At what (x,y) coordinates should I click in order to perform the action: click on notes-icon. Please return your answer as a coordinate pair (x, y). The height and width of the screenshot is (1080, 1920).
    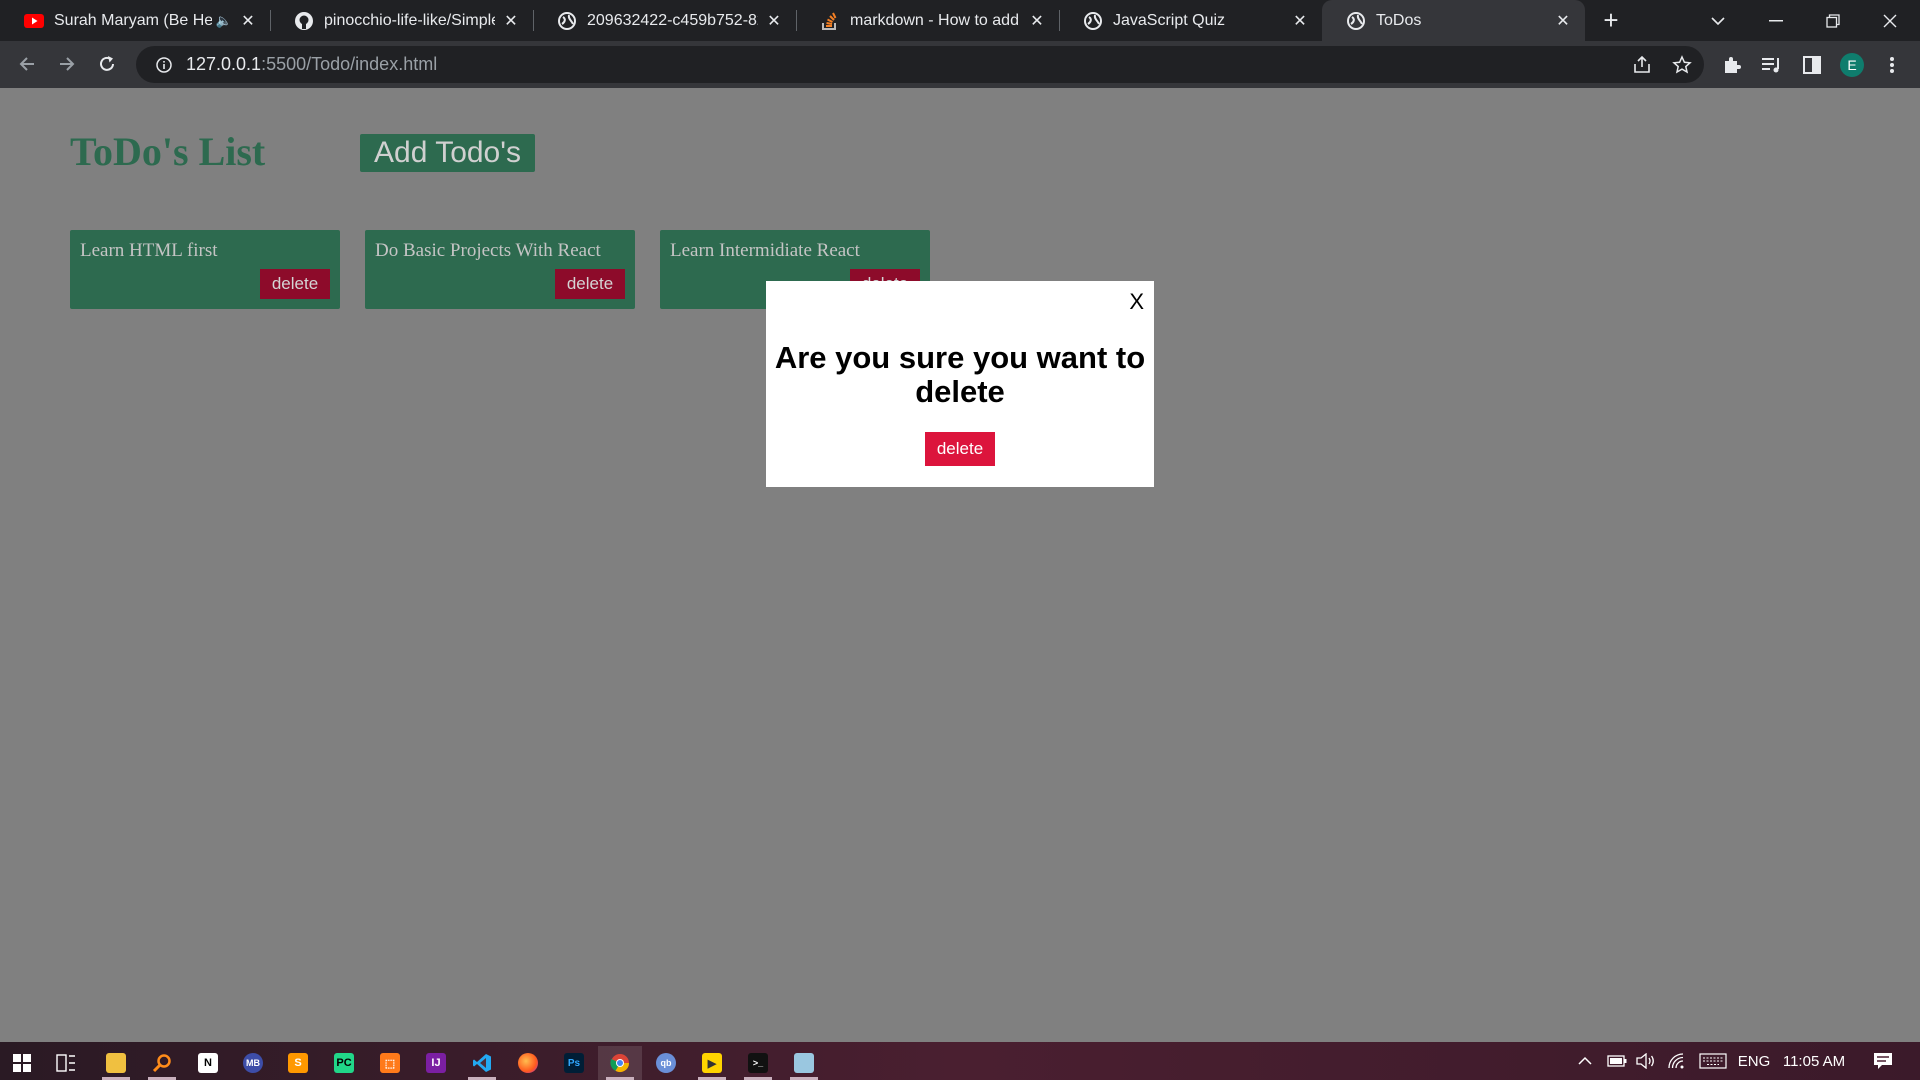
    Looking at the image, I should click on (804, 1063).